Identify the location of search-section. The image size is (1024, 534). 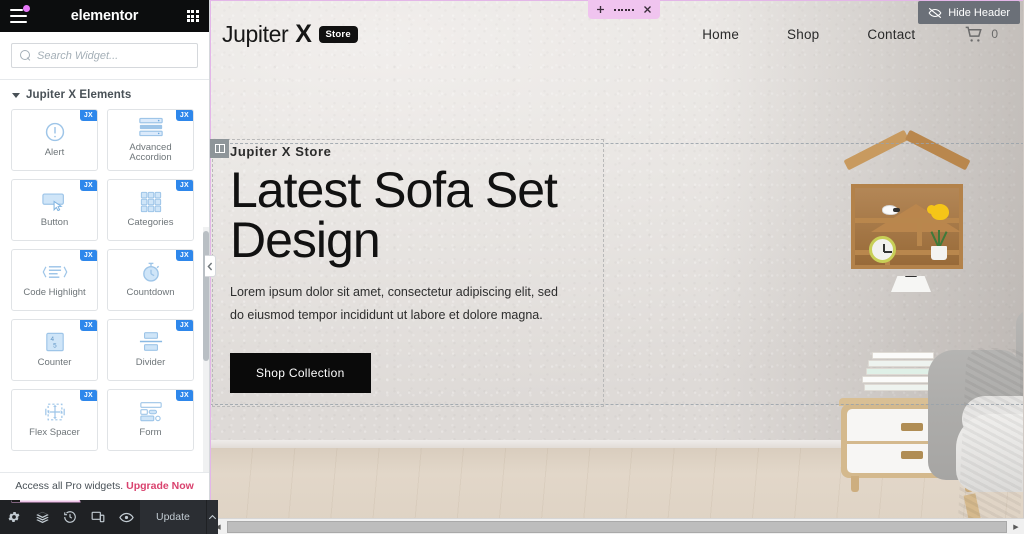
(104, 56).